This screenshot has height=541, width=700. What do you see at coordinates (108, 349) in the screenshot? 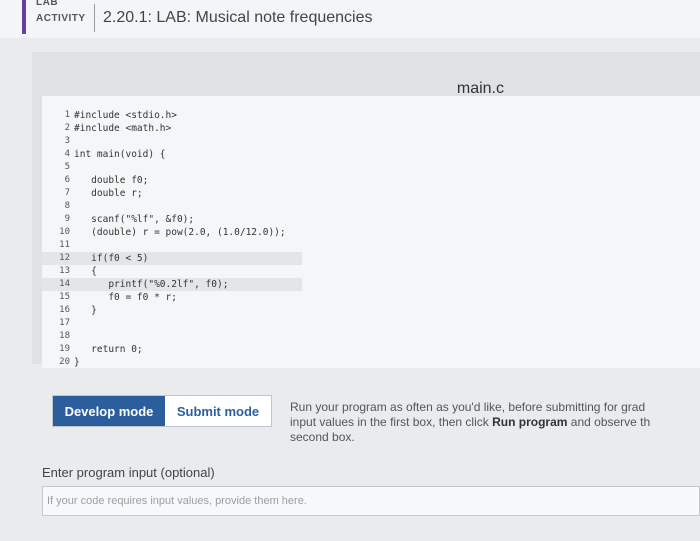
I see `code-line: return 0;` at bounding box center [108, 349].